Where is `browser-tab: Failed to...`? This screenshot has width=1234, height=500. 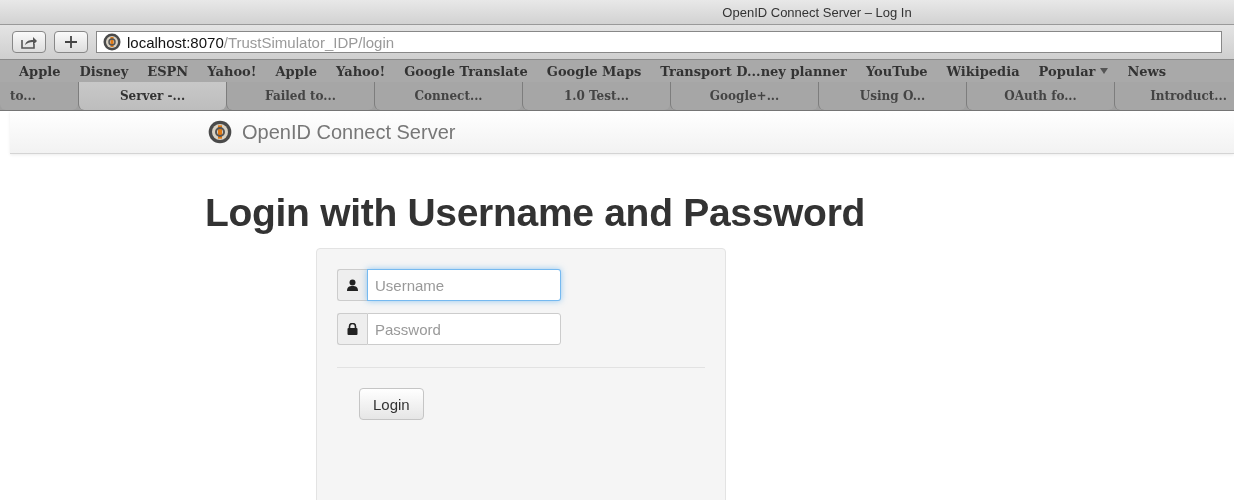 browser-tab: Failed to... is located at coordinates (300, 96).